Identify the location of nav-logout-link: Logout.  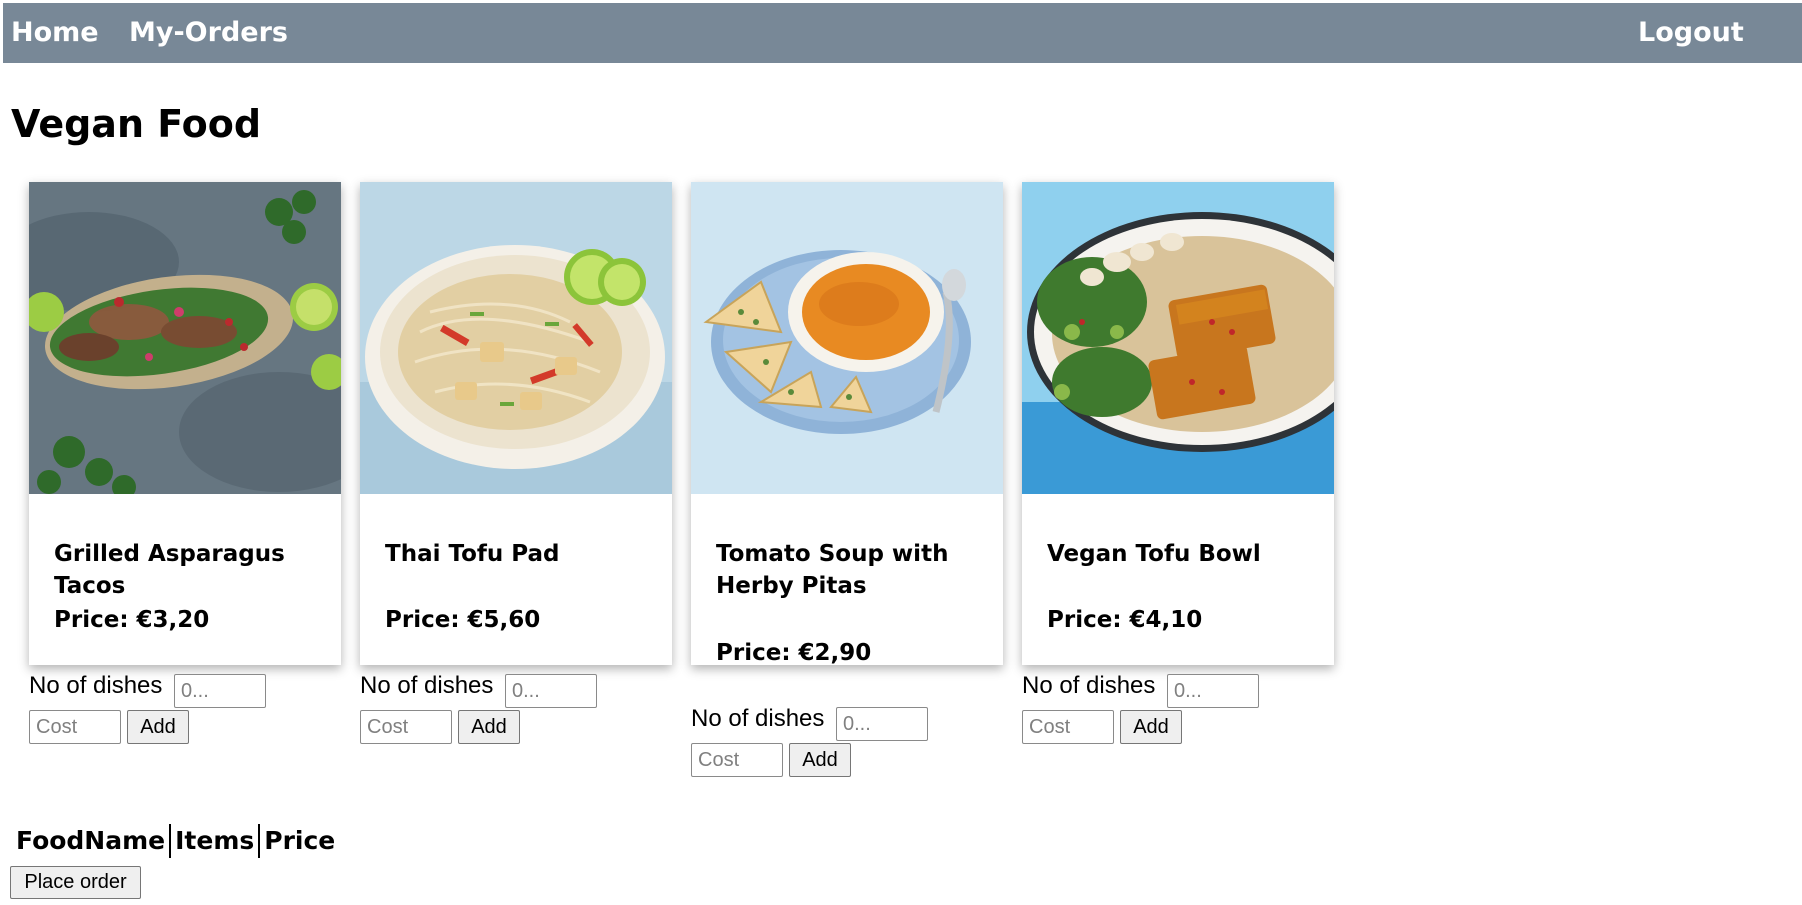
(1691, 32).